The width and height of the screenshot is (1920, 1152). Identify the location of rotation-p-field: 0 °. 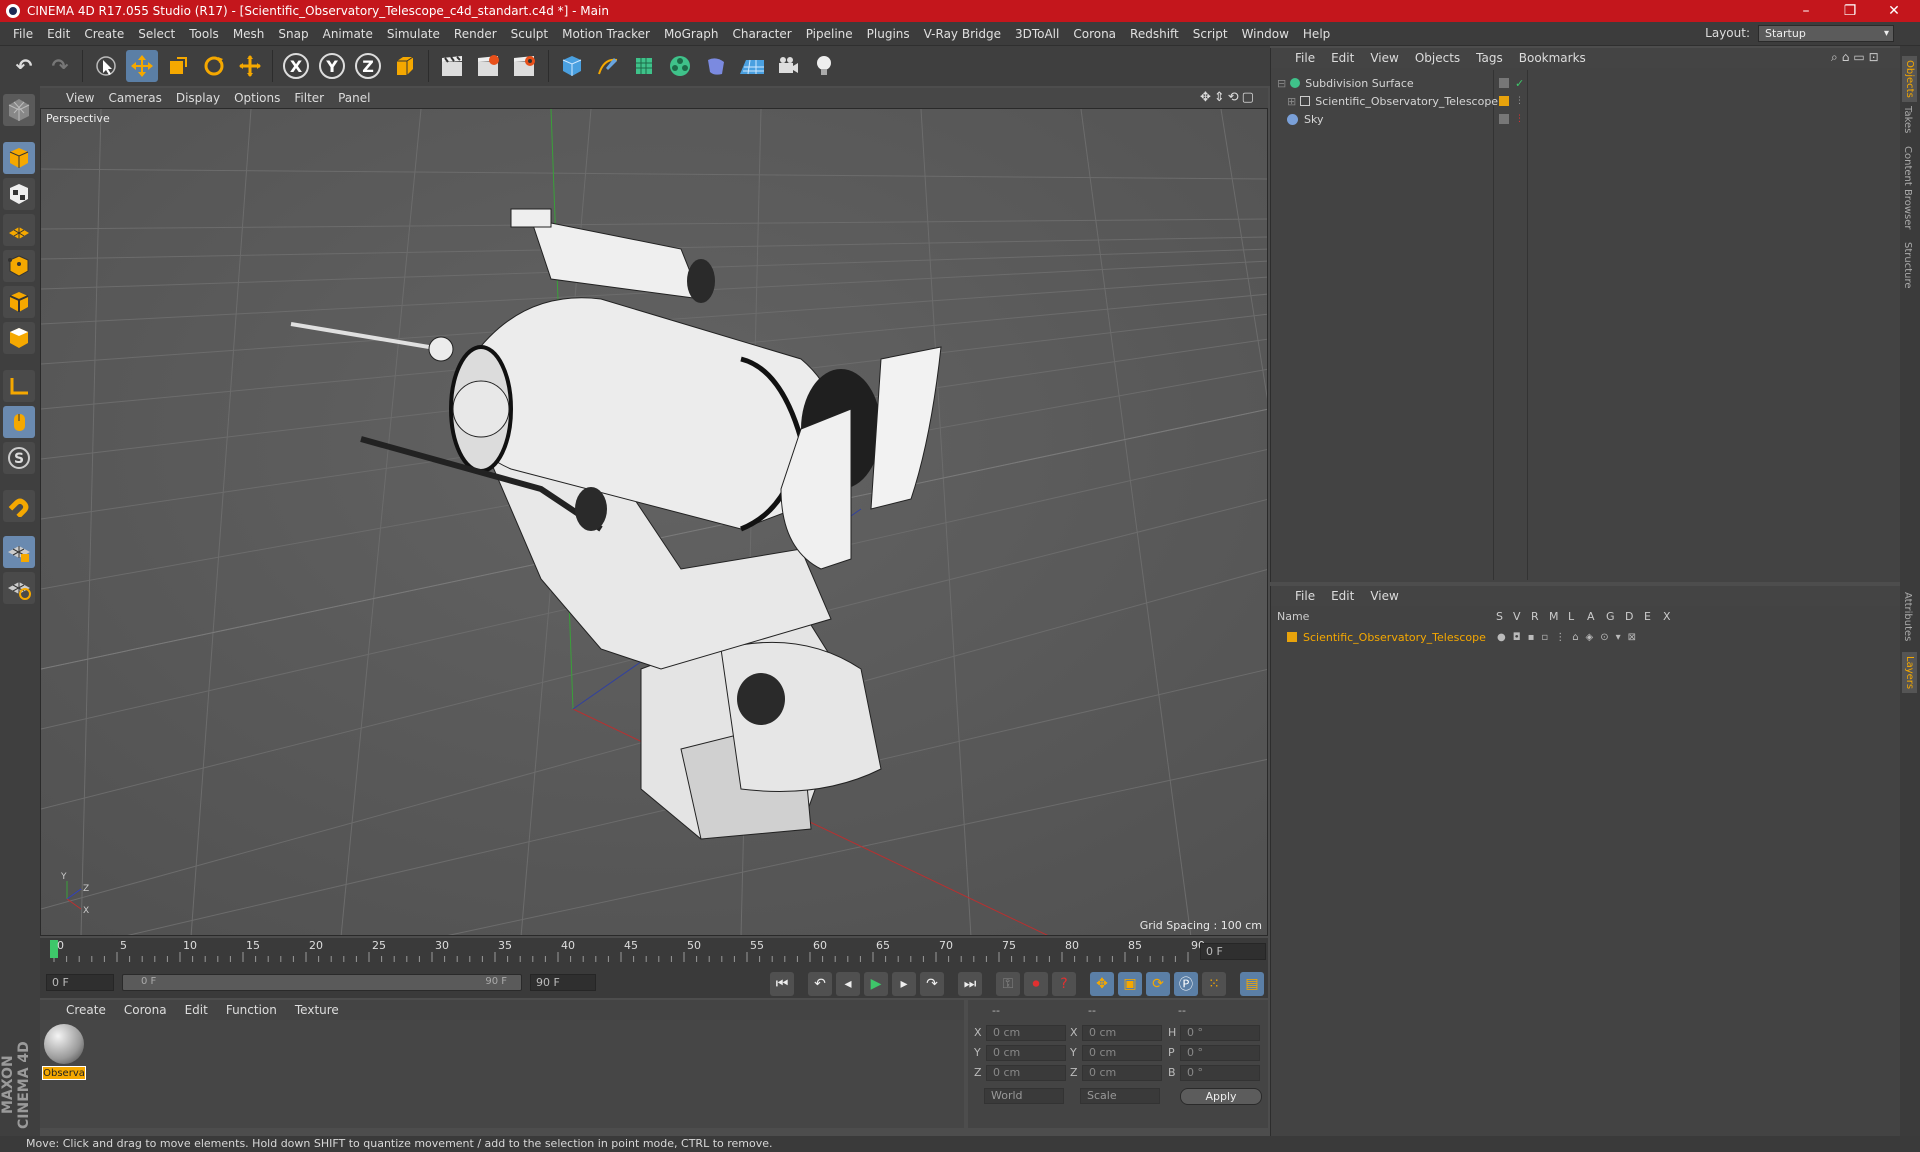
(1220, 1053).